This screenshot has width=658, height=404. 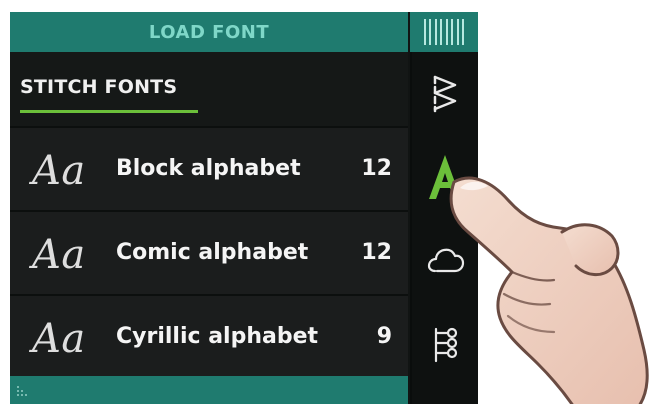 I want to click on sidebar-button-stitches, so click(x=445, y=93).